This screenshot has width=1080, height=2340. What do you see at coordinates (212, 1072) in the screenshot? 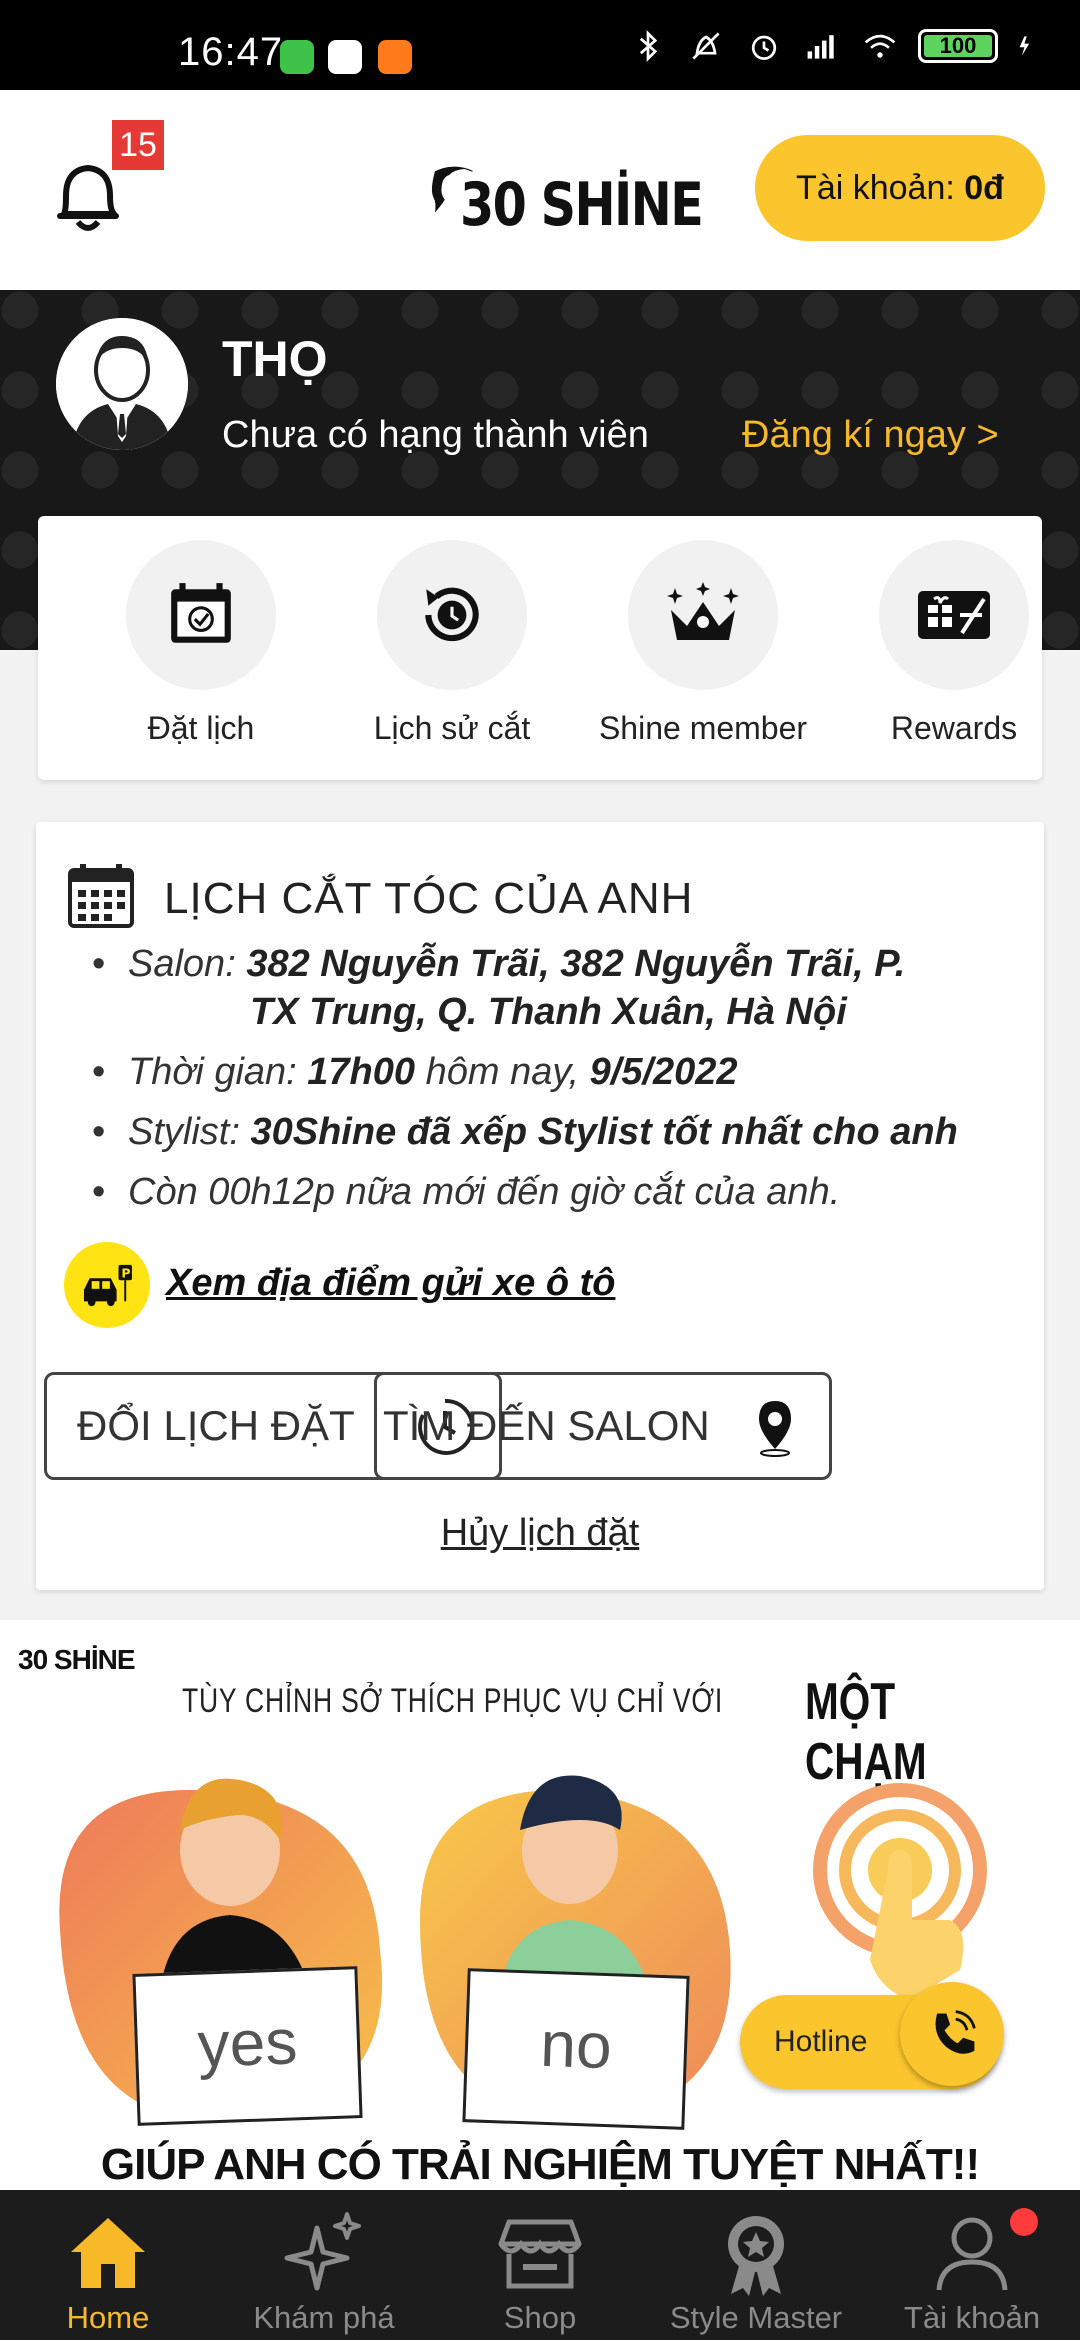
I see `time-label: Thời gian:` at bounding box center [212, 1072].